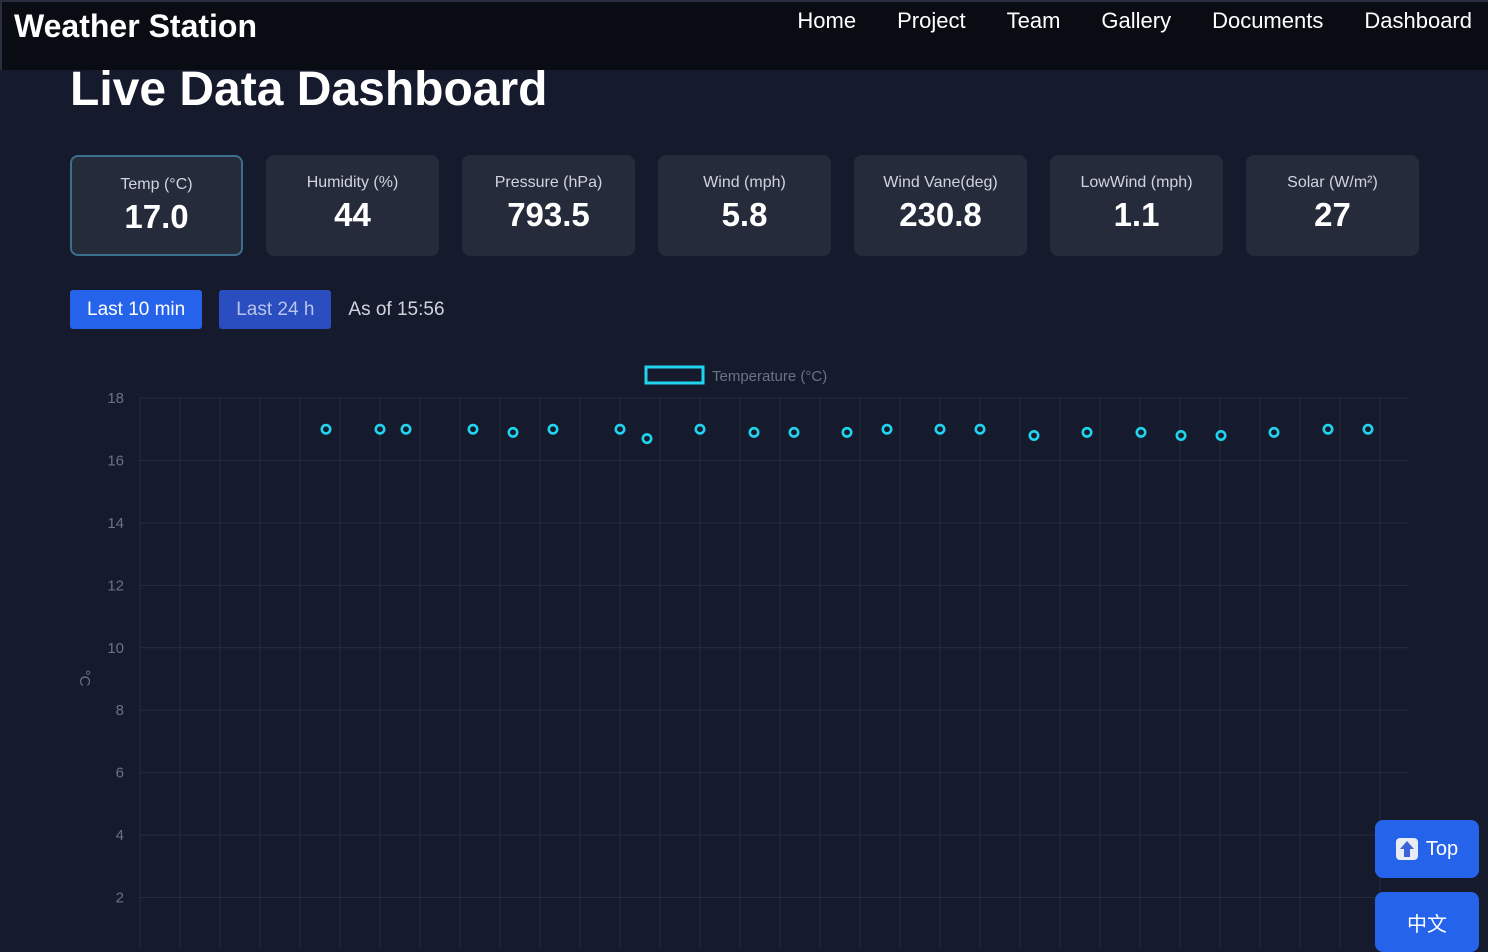  I want to click on y-tick-label: 8, so click(120, 710).